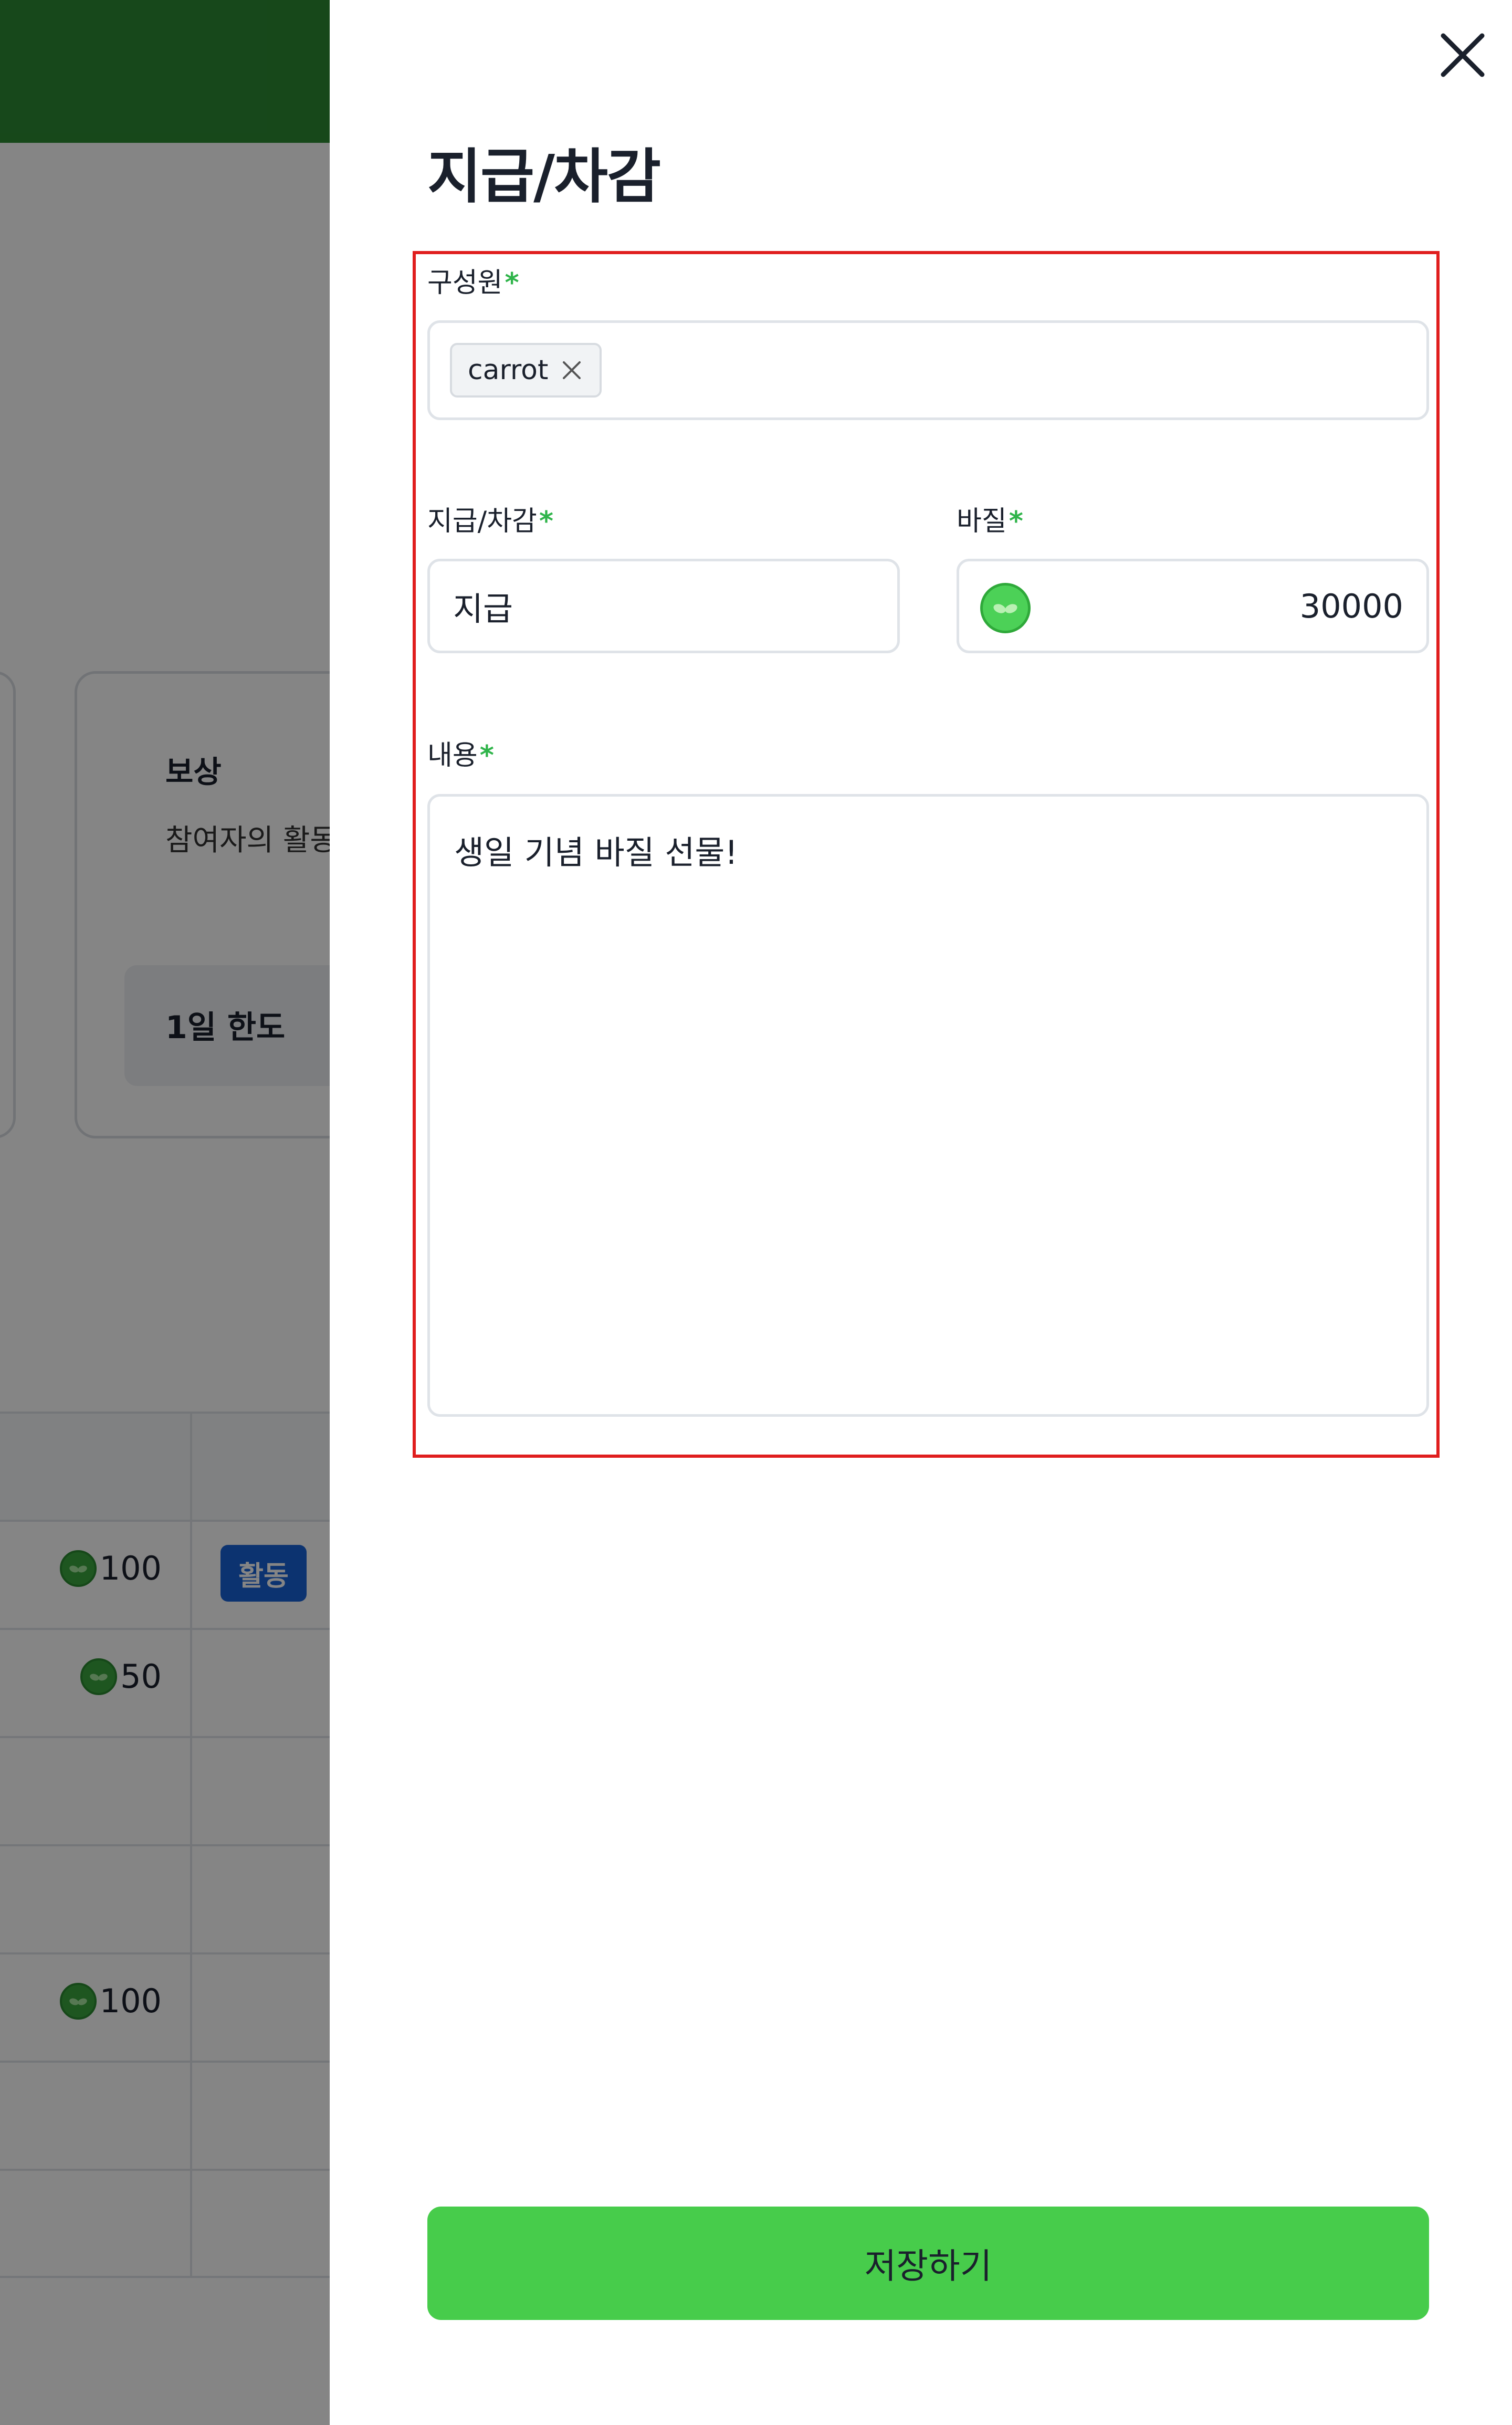 The height and width of the screenshot is (2425, 1512). Describe the element at coordinates (572, 370) in the screenshot. I see `x-icon` at that location.